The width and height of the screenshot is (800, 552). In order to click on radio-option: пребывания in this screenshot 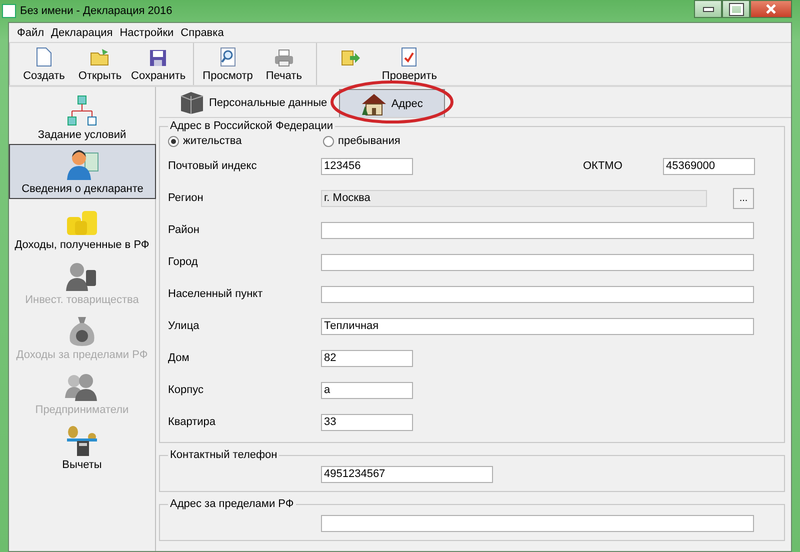, I will do `click(400, 141)`.